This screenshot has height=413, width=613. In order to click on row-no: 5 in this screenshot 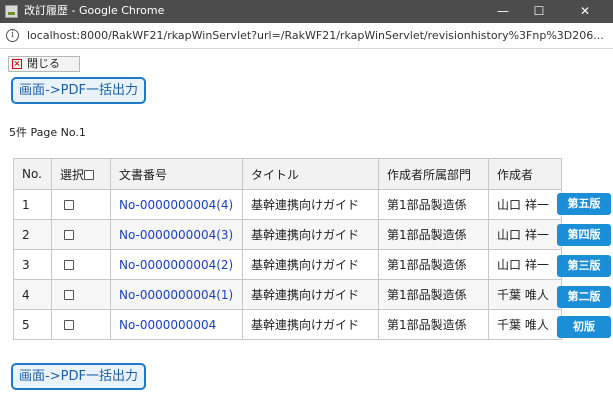, I will do `click(32, 324)`.